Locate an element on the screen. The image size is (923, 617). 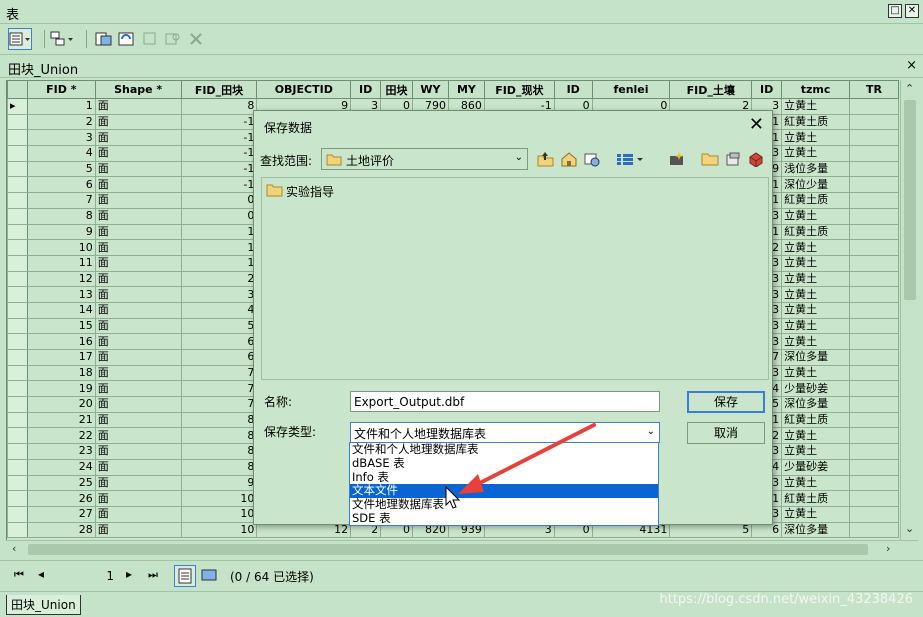
column-header: MY is located at coordinates (466, 89).